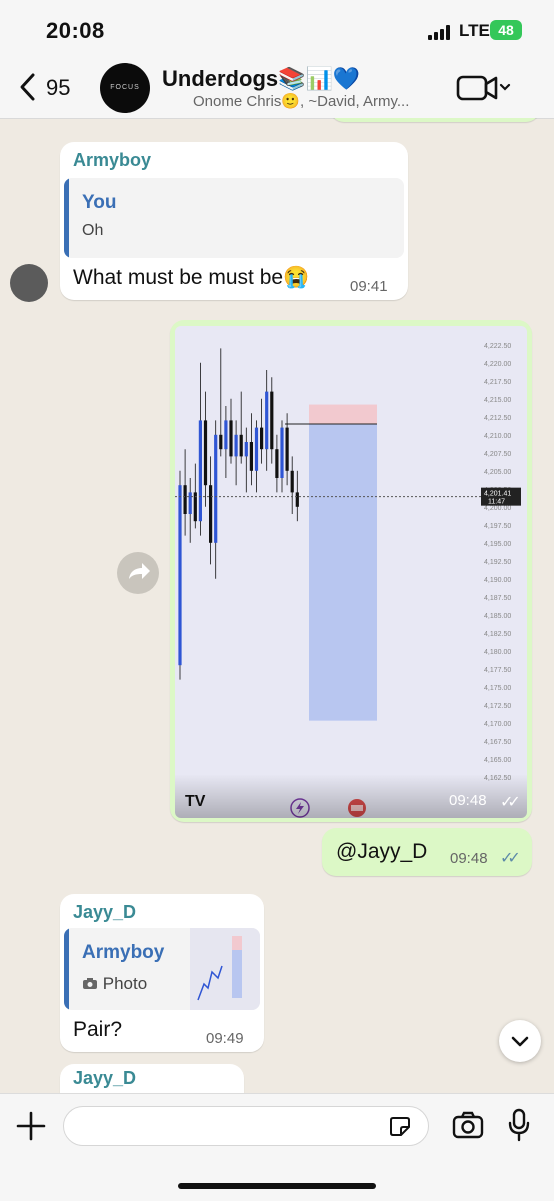 This screenshot has height=1201, width=554. What do you see at coordinates (474, 30) in the screenshot?
I see `network-label: LTE` at bounding box center [474, 30].